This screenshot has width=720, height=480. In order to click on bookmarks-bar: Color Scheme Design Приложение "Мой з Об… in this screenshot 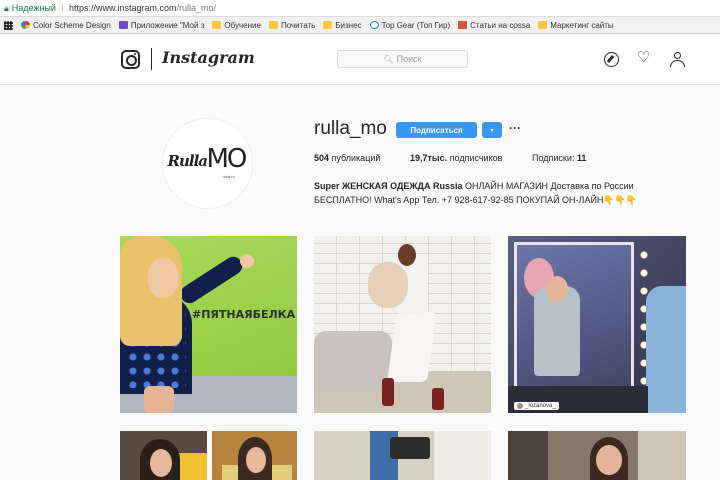, I will do `click(360, 25)`.